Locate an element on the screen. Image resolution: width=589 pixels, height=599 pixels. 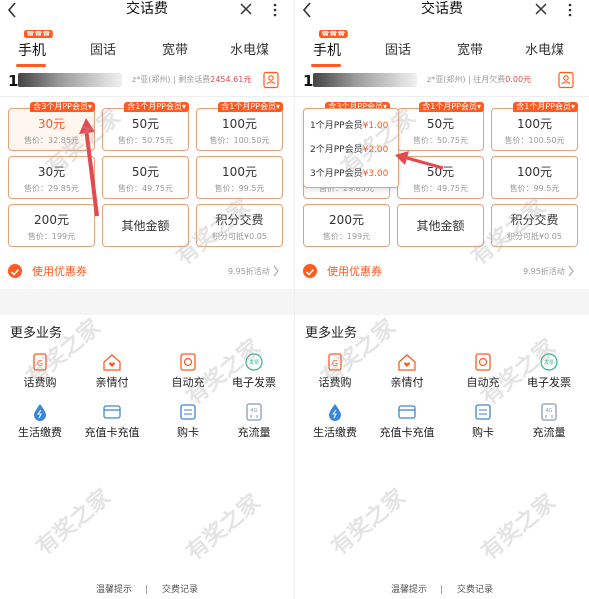
water-drop-icon is located at coordinates (40, 412).